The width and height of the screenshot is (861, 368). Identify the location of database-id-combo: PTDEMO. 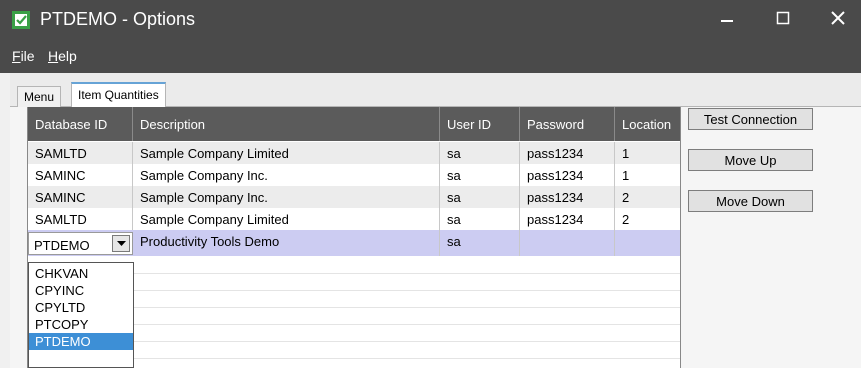
(80, 243).